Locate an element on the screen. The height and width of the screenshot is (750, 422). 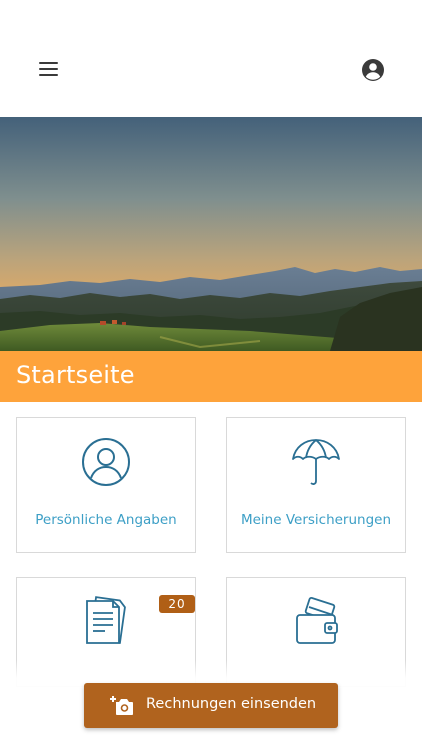
submit-invoices-button: Rechnungen einsenden is located at coordinates (211, 705).